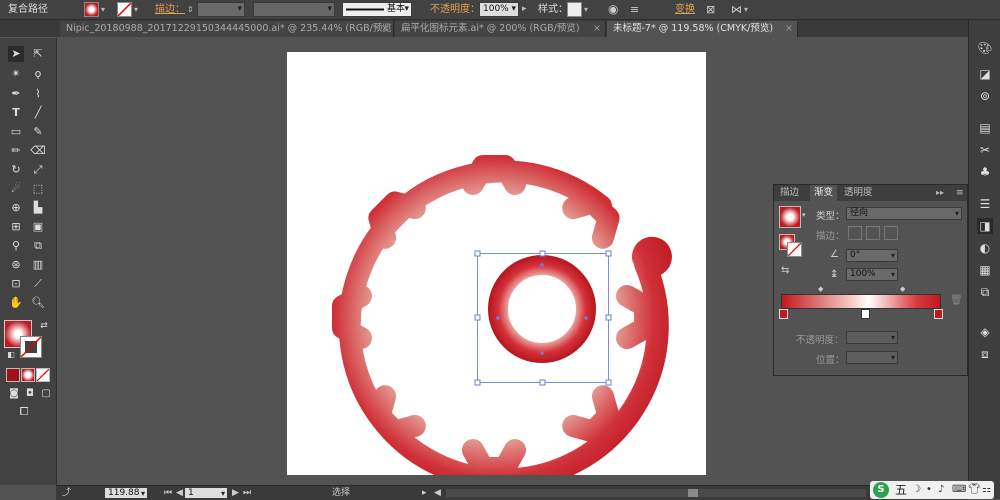  Describe the element at coordinates (16, 94) in the screenshot. I see `pen-icon: ✒` at that location.